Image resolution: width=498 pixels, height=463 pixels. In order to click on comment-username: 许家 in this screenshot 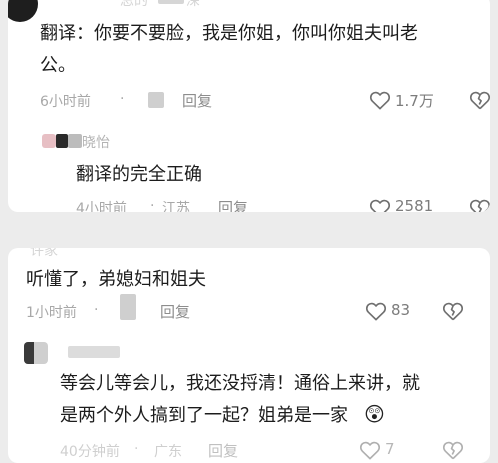, I will do `click(44, 254)`.